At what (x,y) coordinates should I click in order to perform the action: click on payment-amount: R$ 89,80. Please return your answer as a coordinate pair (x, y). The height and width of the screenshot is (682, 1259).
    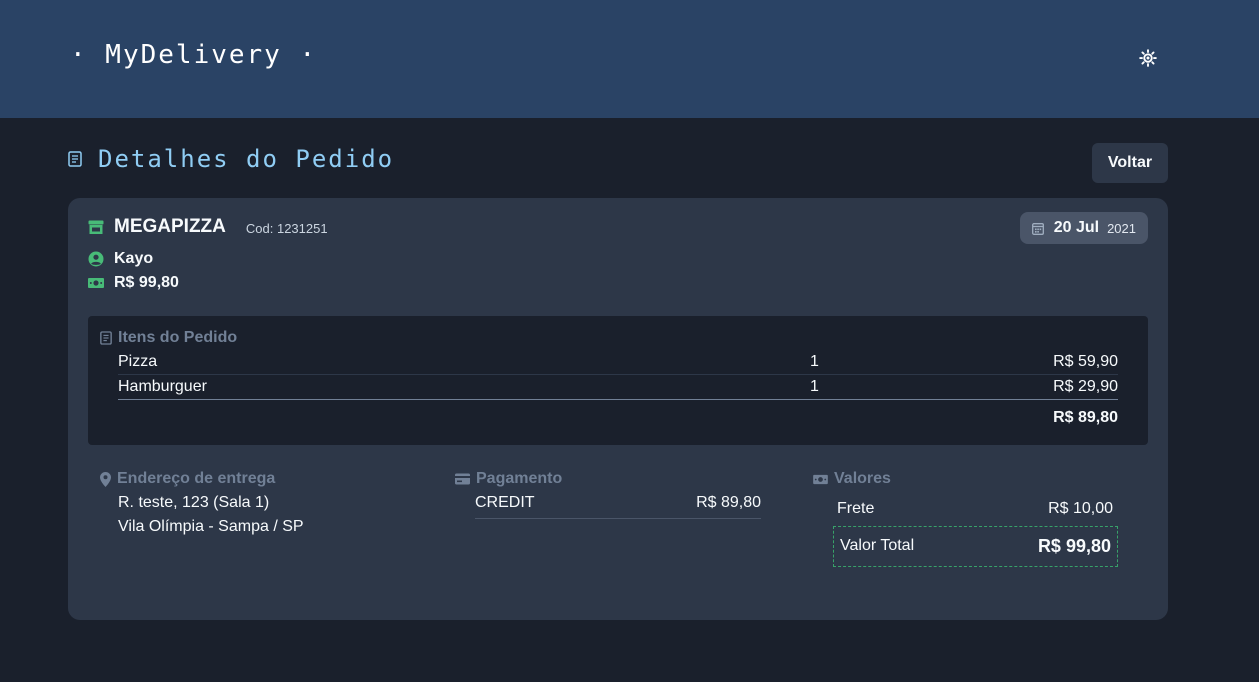
    Looking at the image, I should click on (728, 502).